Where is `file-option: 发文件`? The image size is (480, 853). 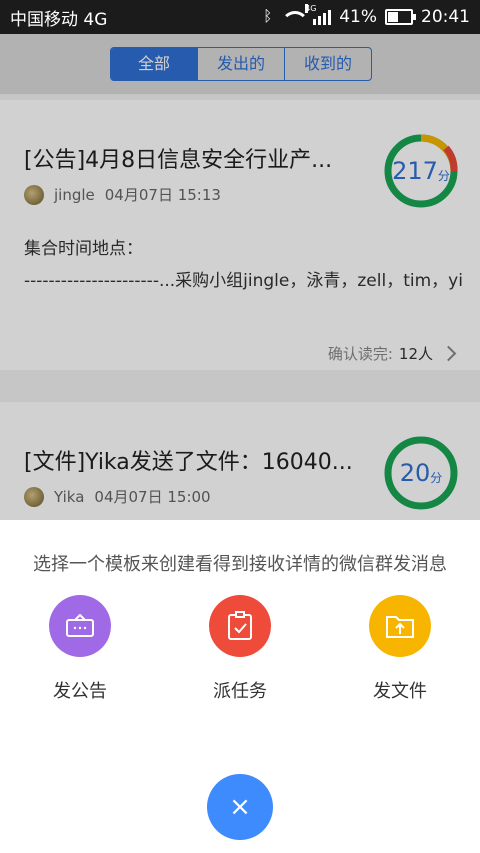 file-option: 发文件 is located at coordinates (400, 649).